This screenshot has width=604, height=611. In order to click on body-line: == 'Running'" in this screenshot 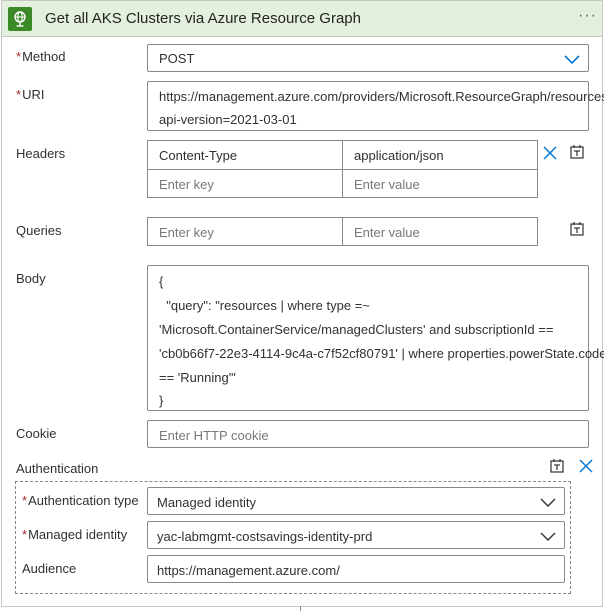, I will do `click(197, 377)`.